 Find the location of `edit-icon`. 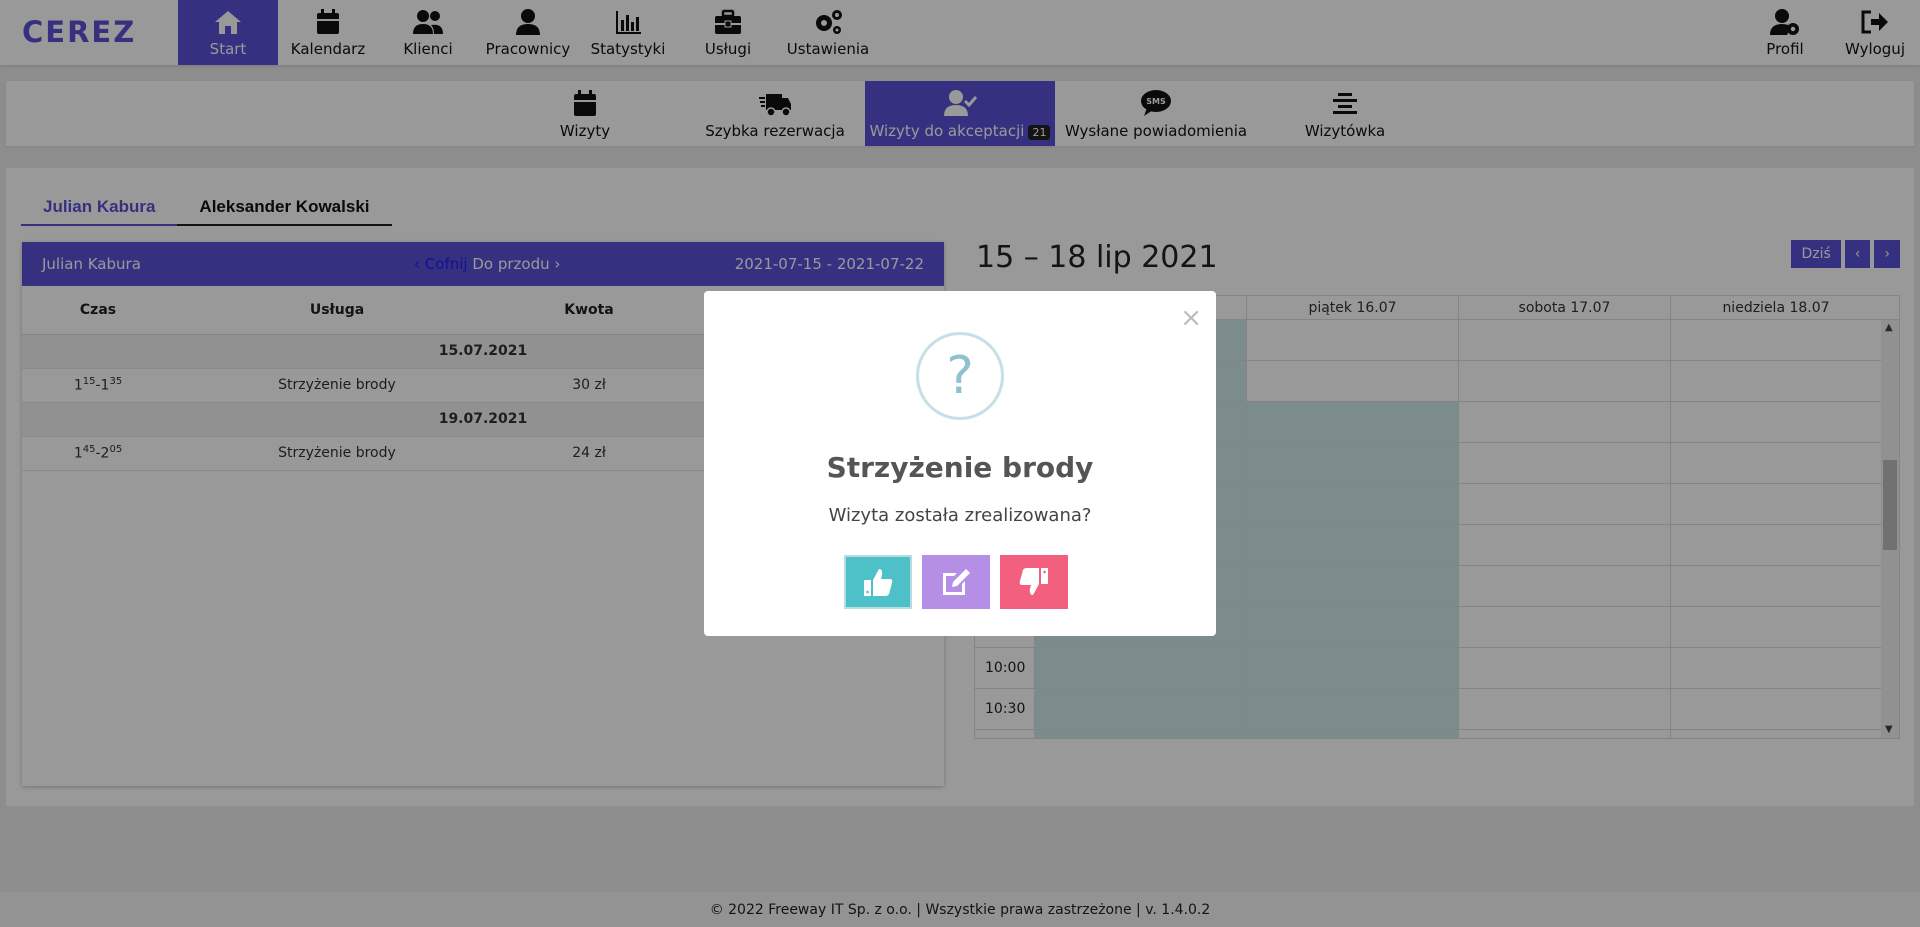

edit-icon is located at coordinates (956, 582).